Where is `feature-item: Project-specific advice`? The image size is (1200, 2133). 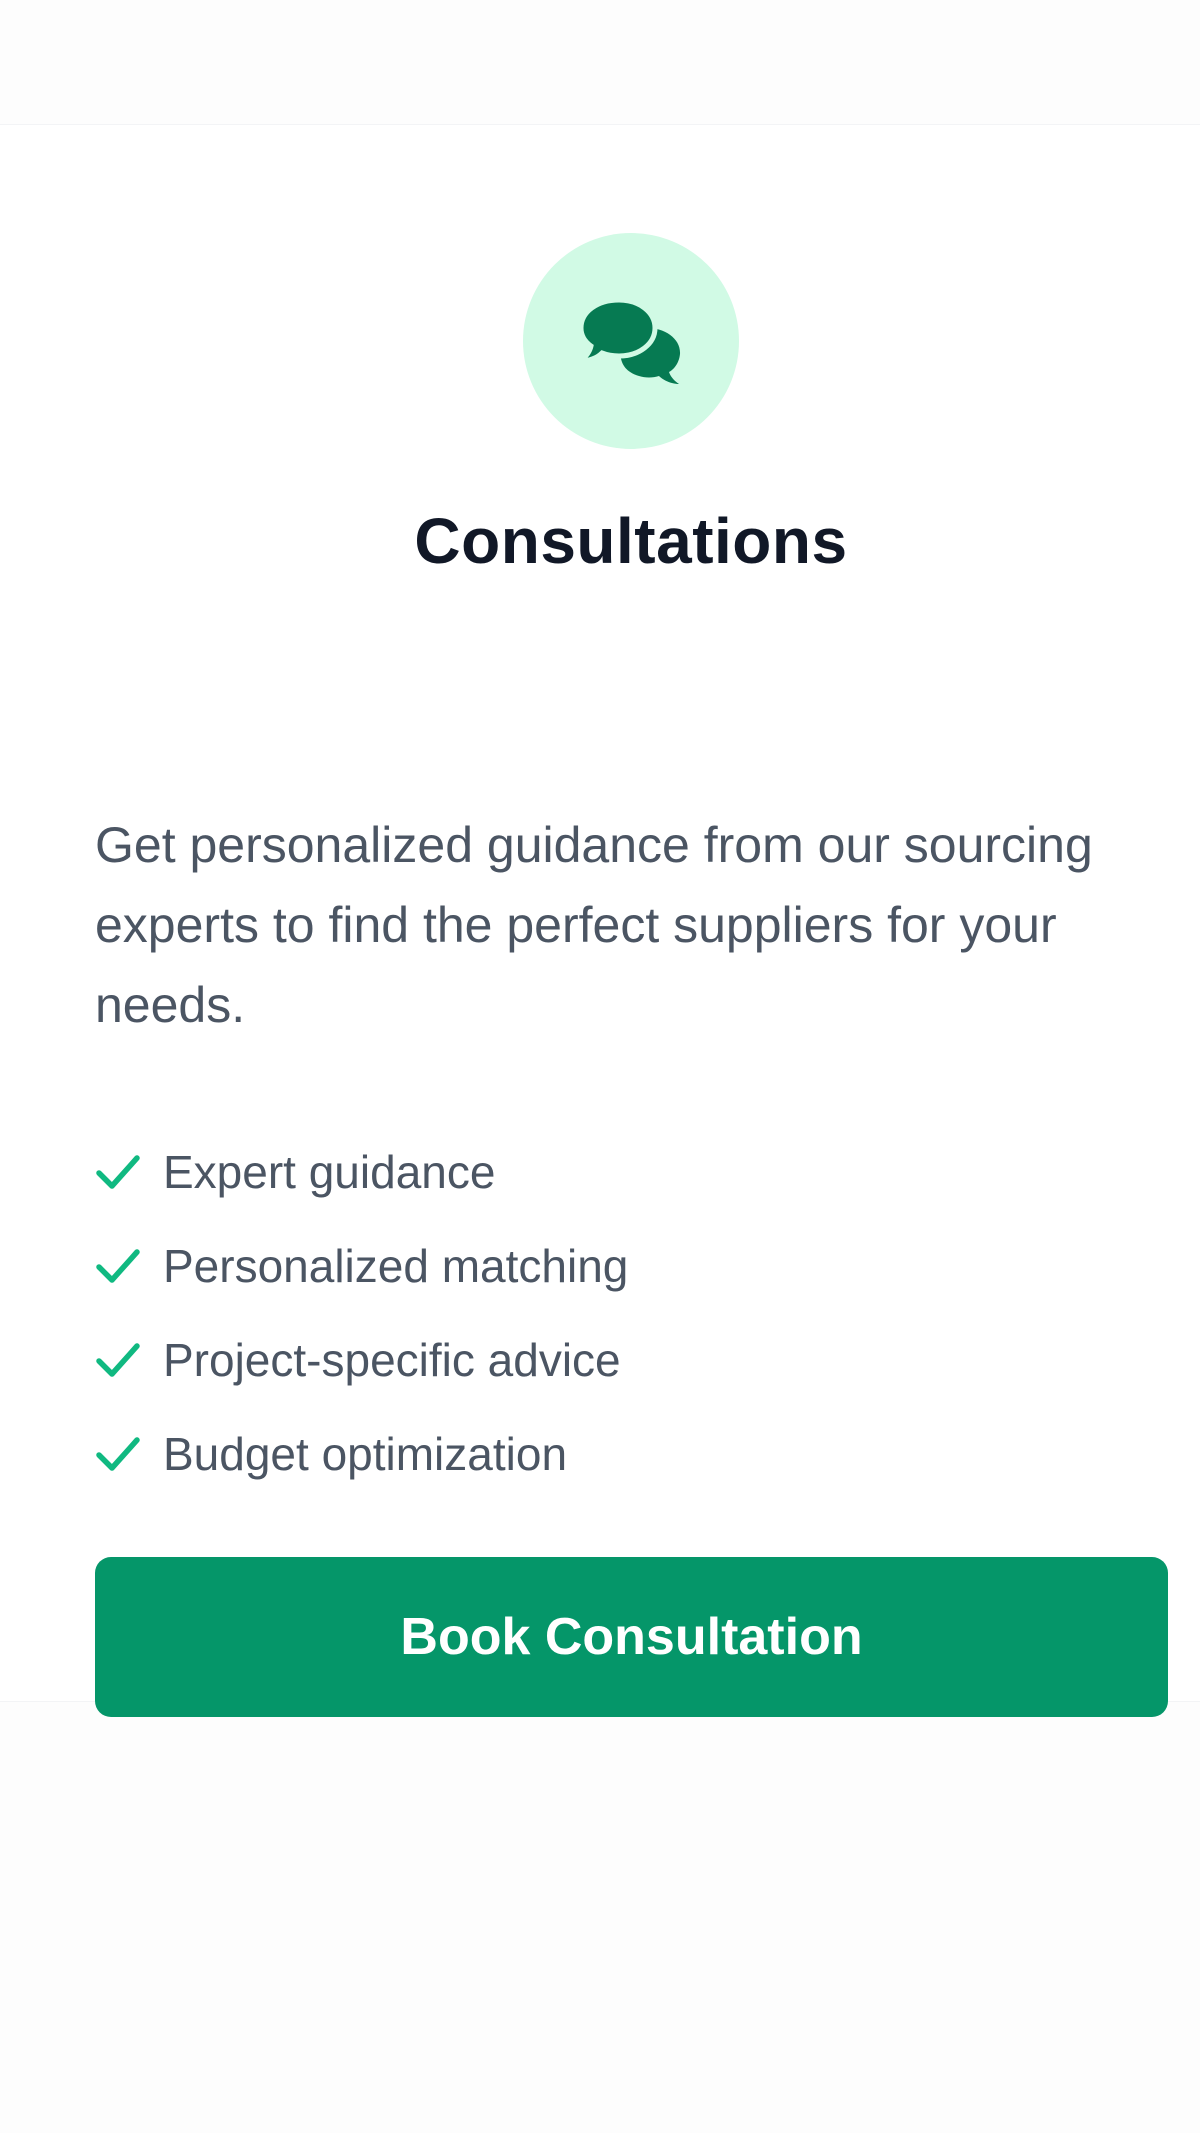 feature-item: Project-specific advice is located at coordinates (361, 1360).